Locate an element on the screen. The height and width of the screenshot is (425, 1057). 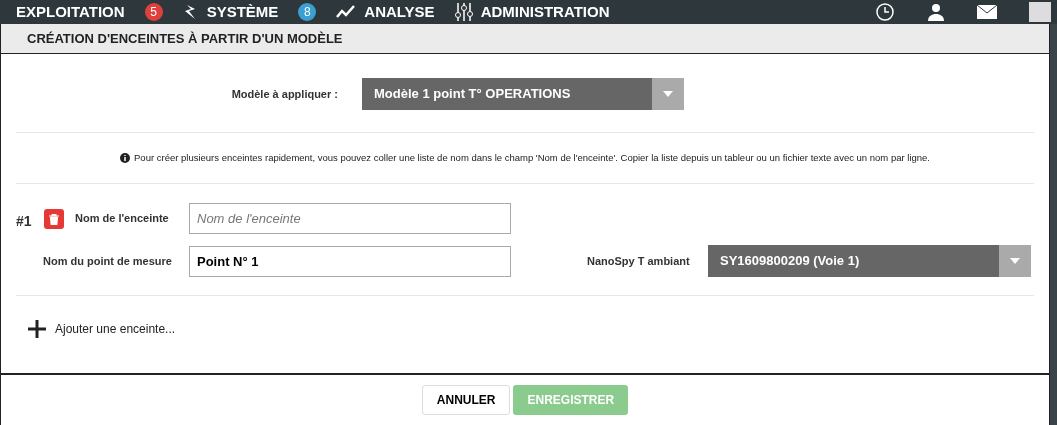
field-label: Nom du point de mesure is located at coordinates (108, 261).